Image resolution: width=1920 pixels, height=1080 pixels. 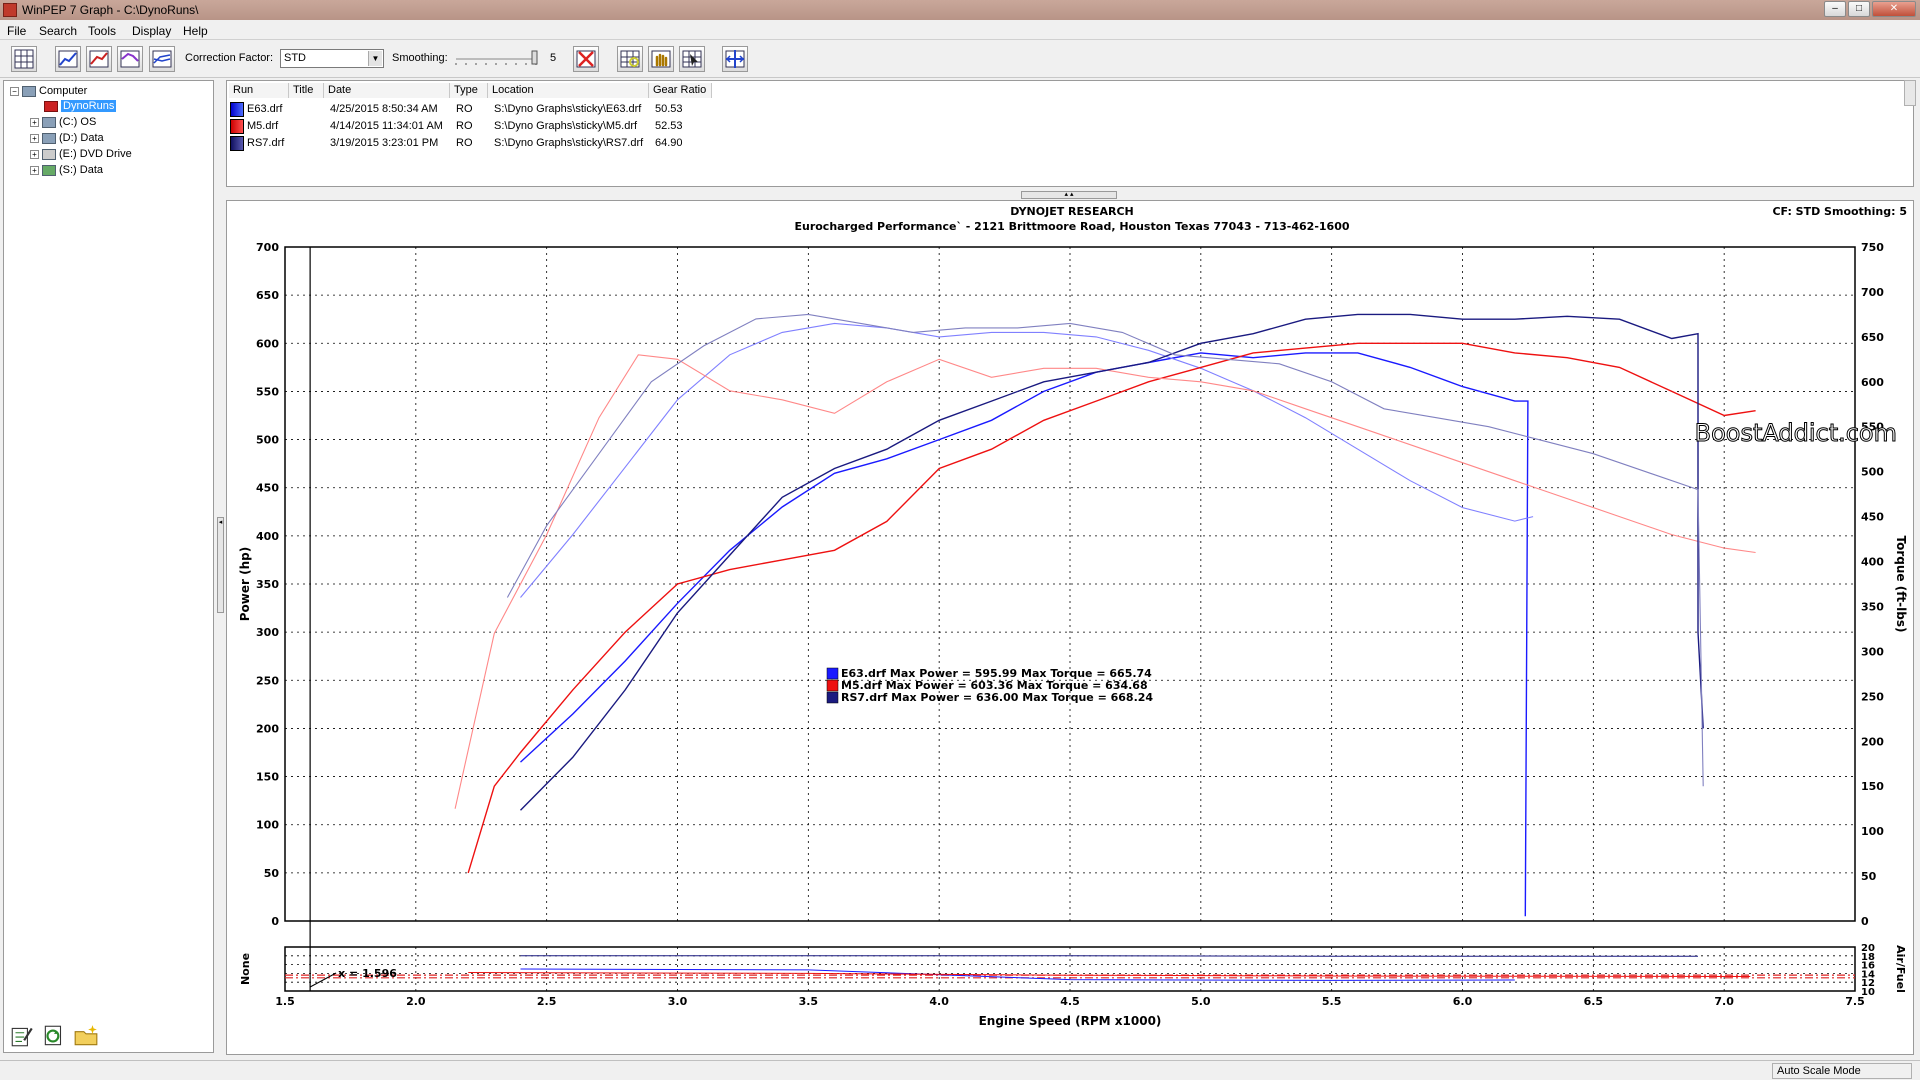 What do you see at coordinates (51, 106) in the screenshot?
I see `folder-icon` at bounding box center [51, 106].